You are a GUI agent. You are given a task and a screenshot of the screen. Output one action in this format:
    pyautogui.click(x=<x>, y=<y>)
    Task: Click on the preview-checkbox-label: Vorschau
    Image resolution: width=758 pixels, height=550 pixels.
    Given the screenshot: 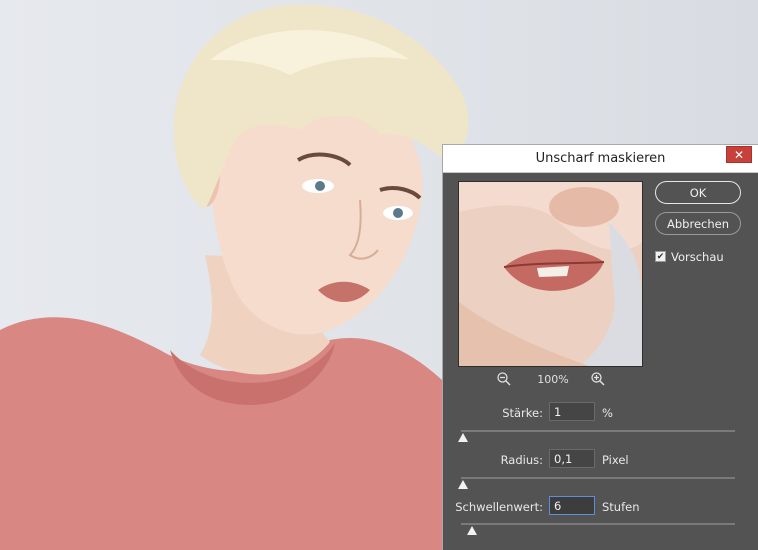 What is the action you would take?
    pyautogui.click(x=697, y=257)
    